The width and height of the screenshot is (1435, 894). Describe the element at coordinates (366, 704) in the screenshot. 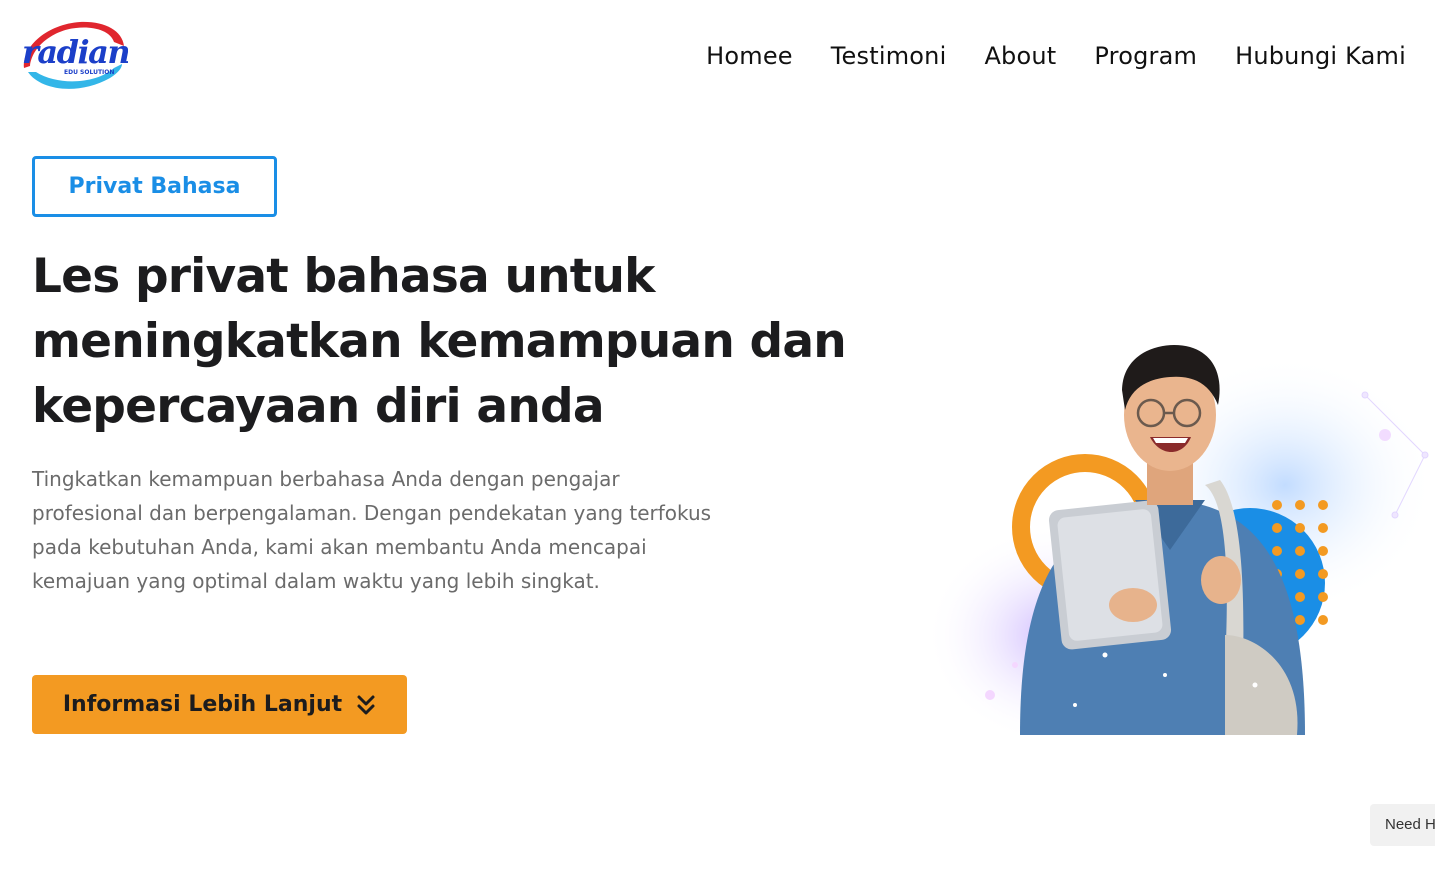

I see `double-chevron-down-icon` at that location.